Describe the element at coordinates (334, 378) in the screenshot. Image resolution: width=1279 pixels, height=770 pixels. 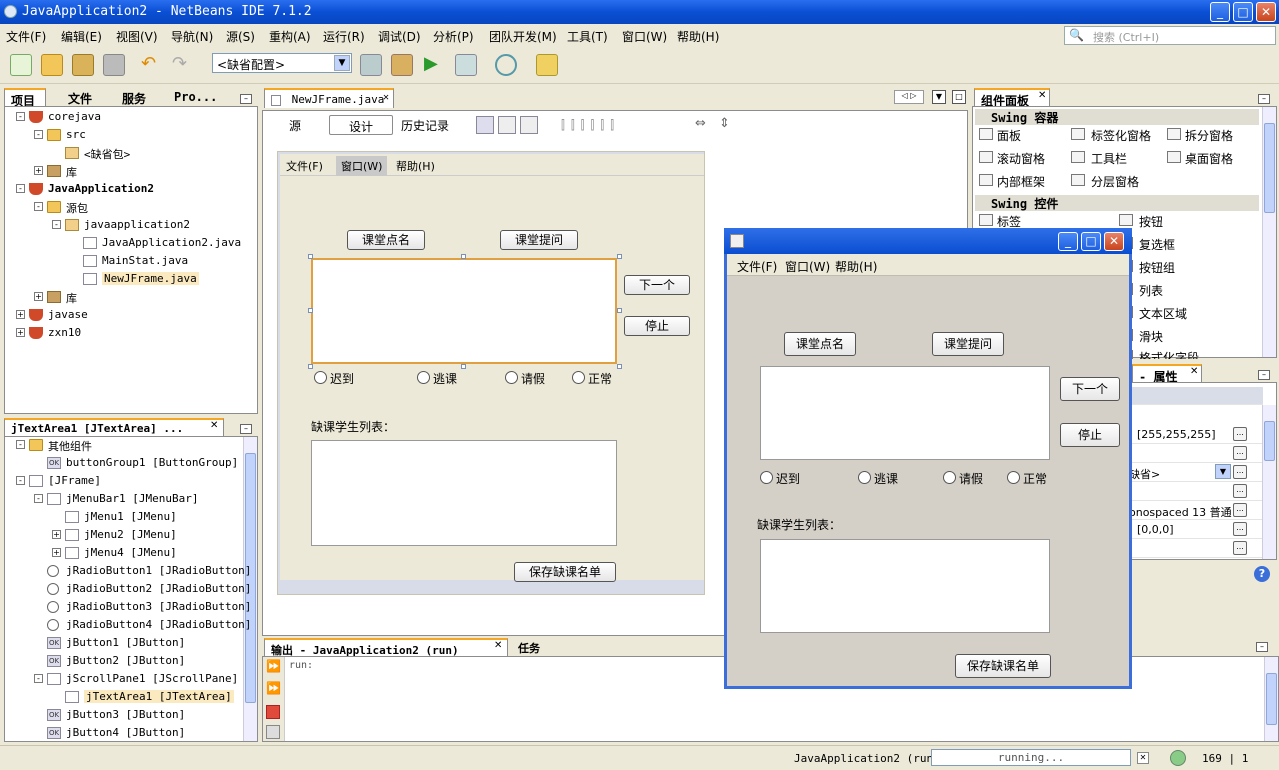
I see `design-radio-late: 迟到` at that location.